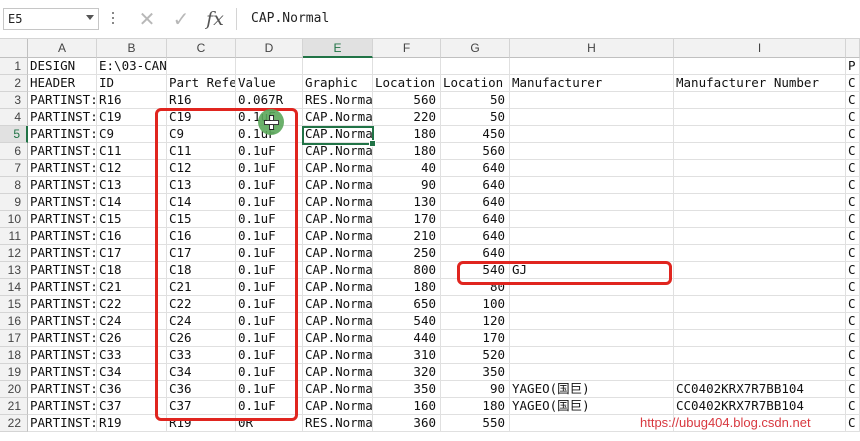 This screenshot has height=441, width=860. What do you see at coordinates (760, 270) in the screenshot?
I see `cell-i13` at bounding box center [760, 270].